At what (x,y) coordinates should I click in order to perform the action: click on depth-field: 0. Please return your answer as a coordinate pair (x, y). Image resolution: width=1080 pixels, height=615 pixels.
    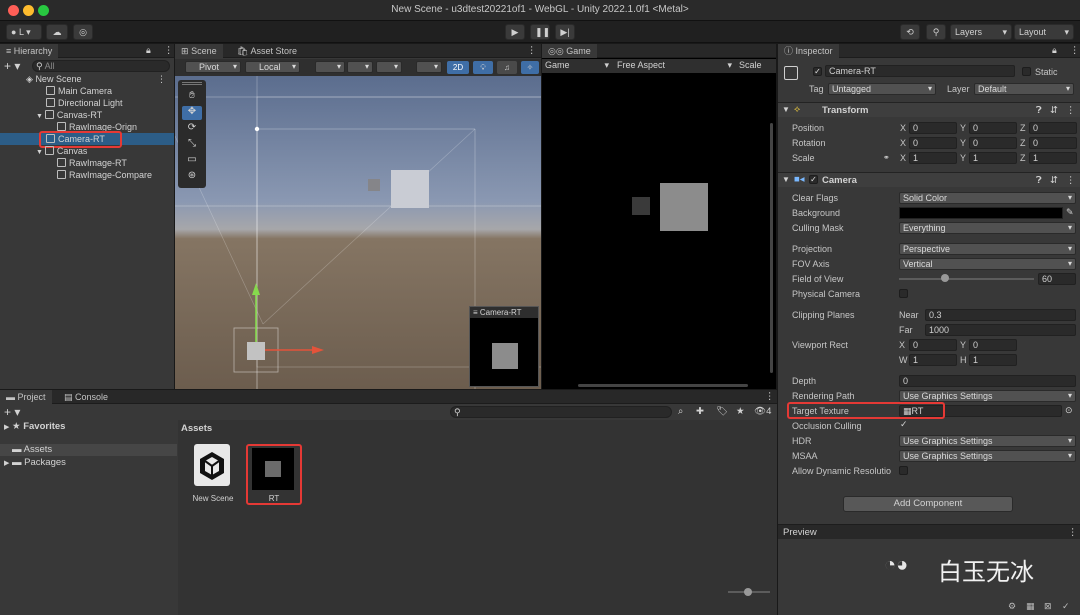
    Looking at the image, I should click on (987, 381).